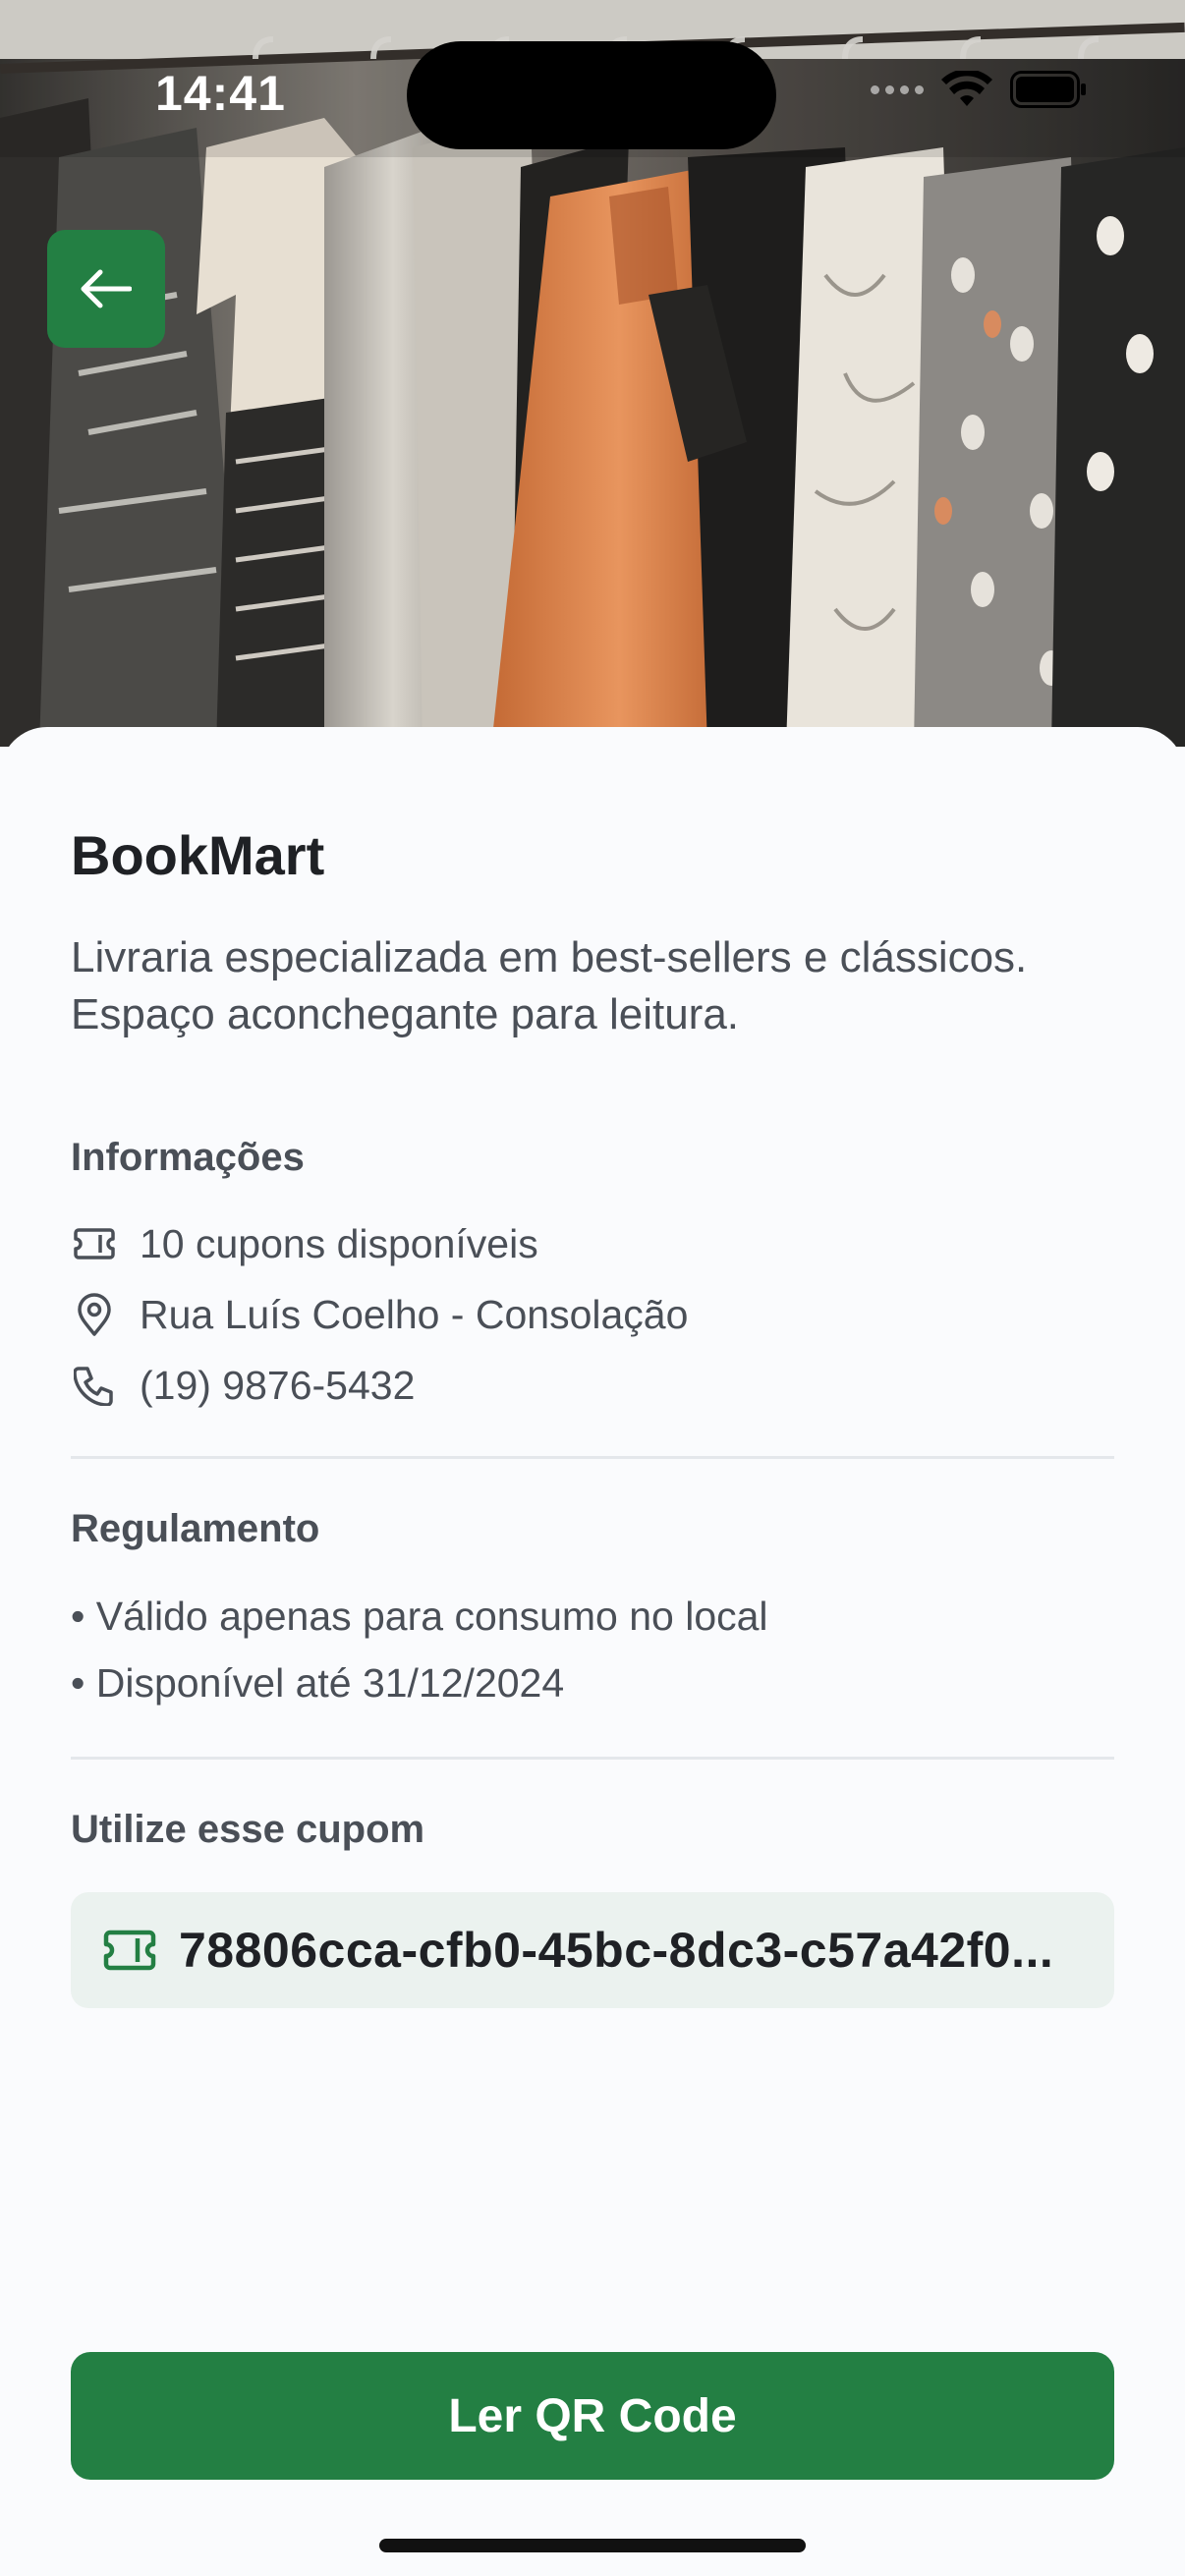 This screenshot has width=1185, height=2576. Describe the element at coordinates (278, 1385) in the screenshot. I see `info-item-label: (19) 9876-5432` at that location.